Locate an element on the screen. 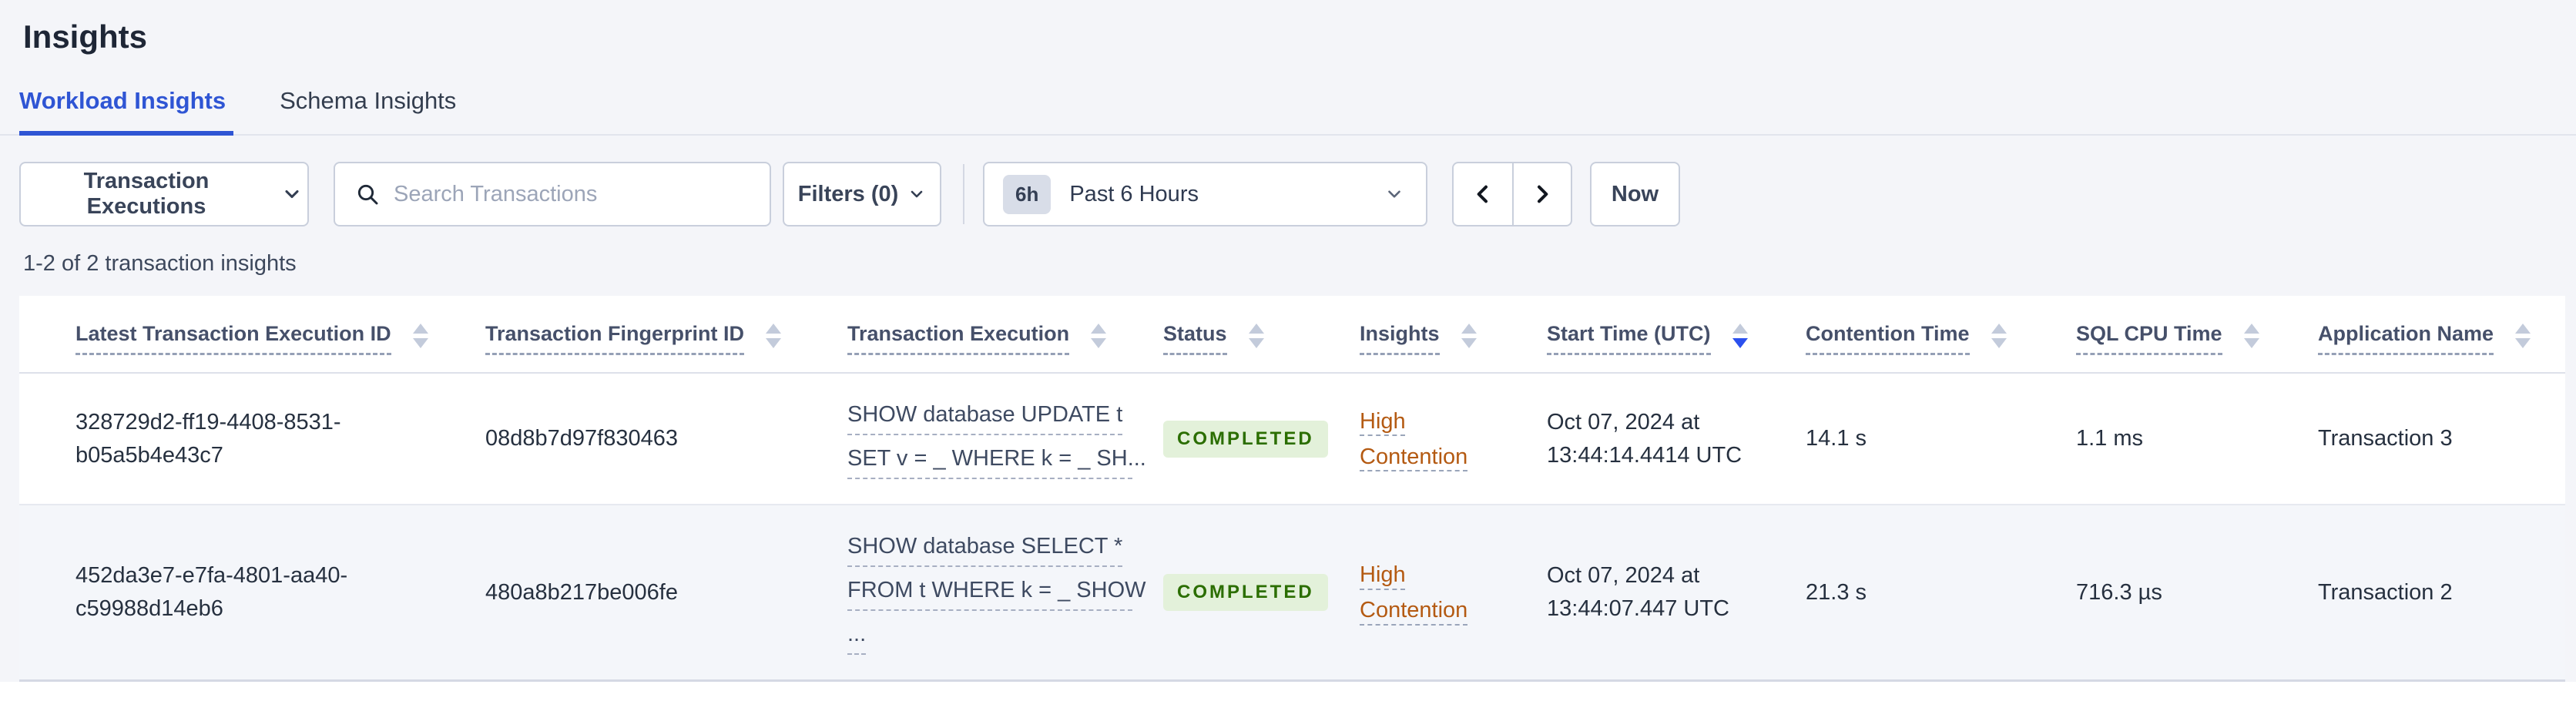 The image size is (2576, 728). search-icon is located at coordinates (367, 194).